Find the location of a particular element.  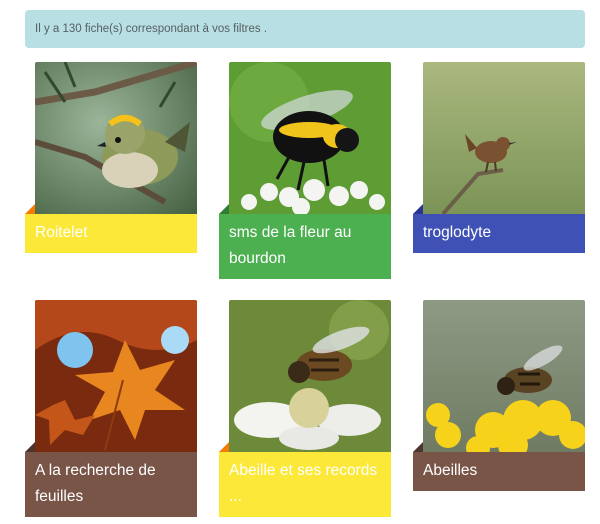

card-photo-wren is located at coordinates (504, 138).